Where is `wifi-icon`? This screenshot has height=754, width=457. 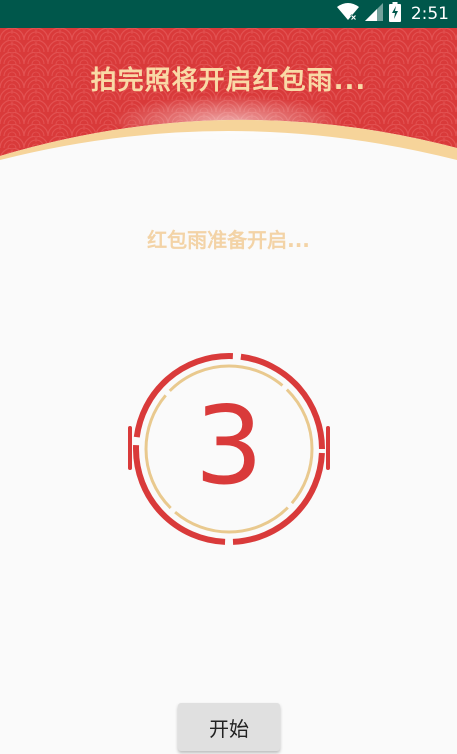
wifi-icon is located at coordinates (347, 14).